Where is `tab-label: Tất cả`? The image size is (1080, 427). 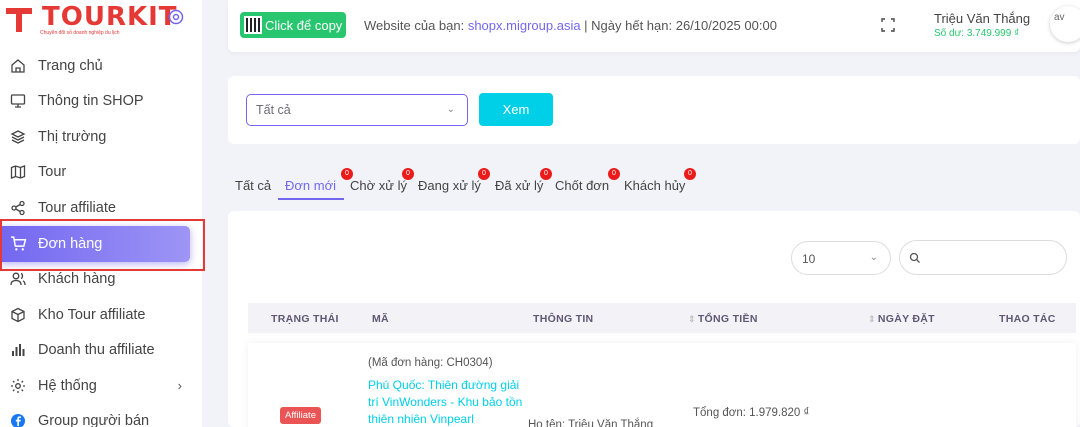 tab-label: Tất cả is located at coordinates (253, 185).